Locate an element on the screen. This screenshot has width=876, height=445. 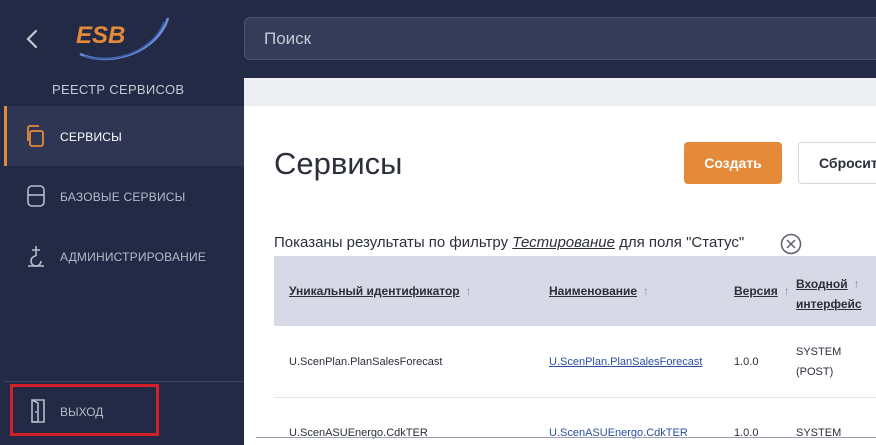
create-button: Создать is located at coordinates (733, 163).